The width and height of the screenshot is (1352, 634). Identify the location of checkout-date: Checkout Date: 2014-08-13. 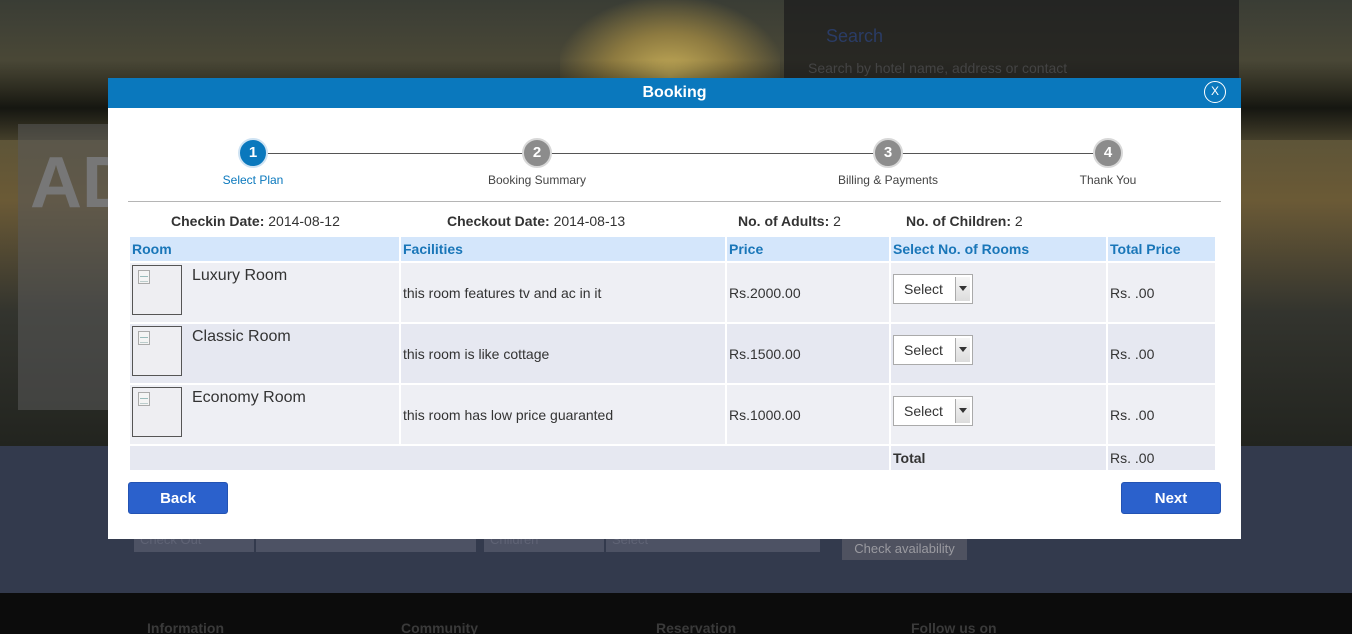
(536, 221).